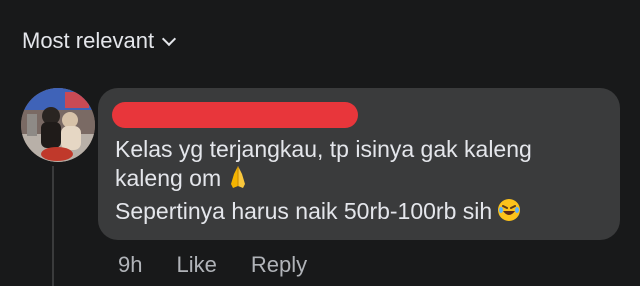  What do you see at coordinates (169, 38) in the screenshot?
I see `chevron-down-icon` at bounding box center [169, 38].